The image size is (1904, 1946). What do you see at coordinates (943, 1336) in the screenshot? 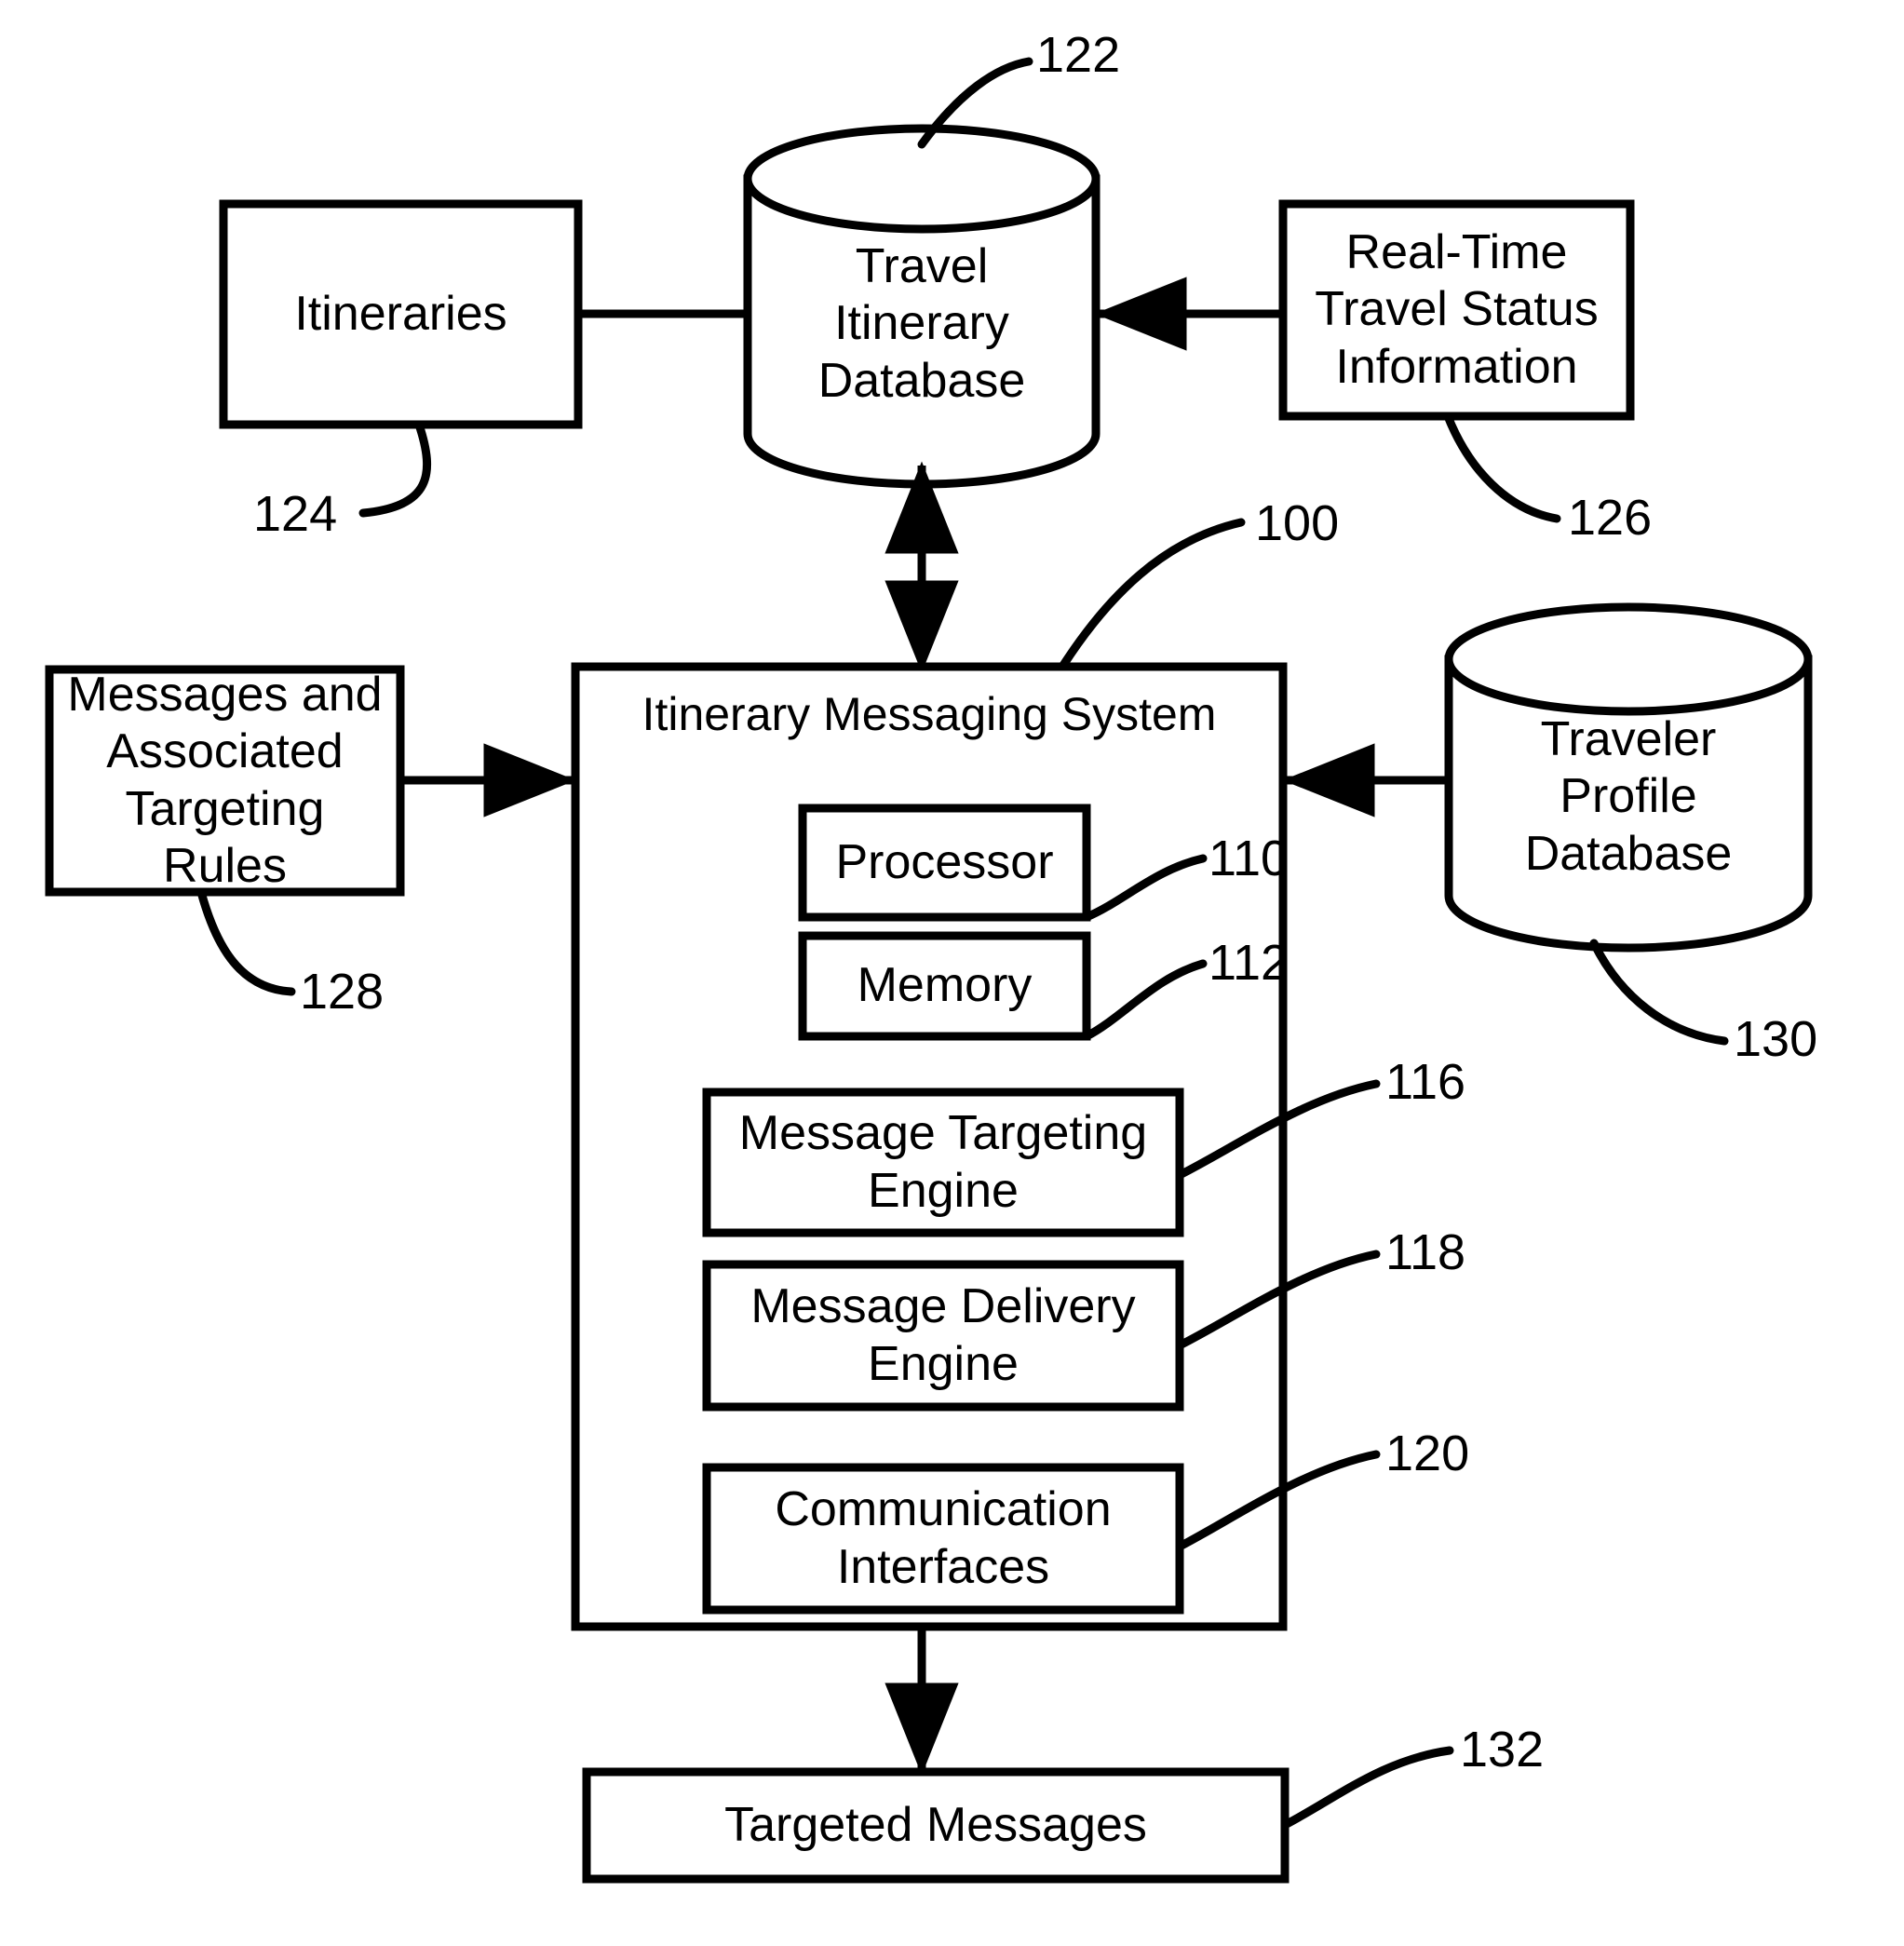
I see `message-delivery-engine-box` at bounding box center [943, 1336].